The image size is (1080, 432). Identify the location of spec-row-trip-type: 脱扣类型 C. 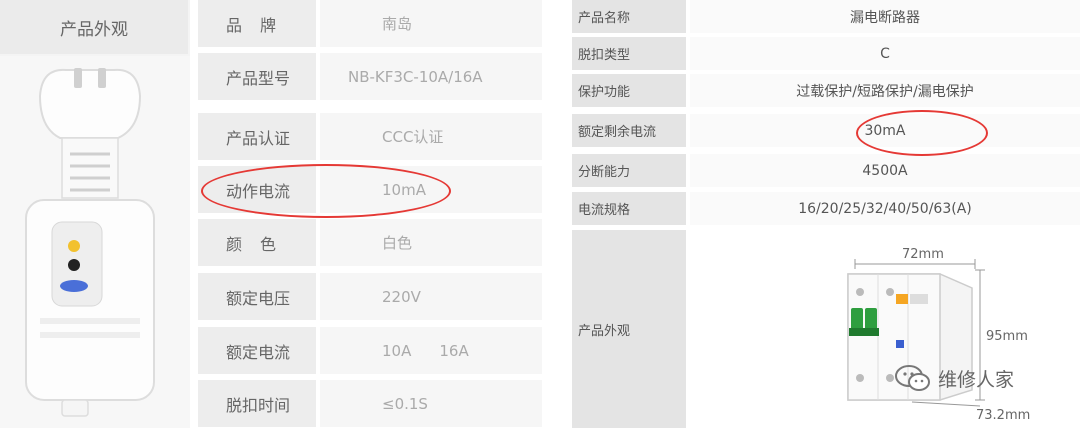
(826, 53).